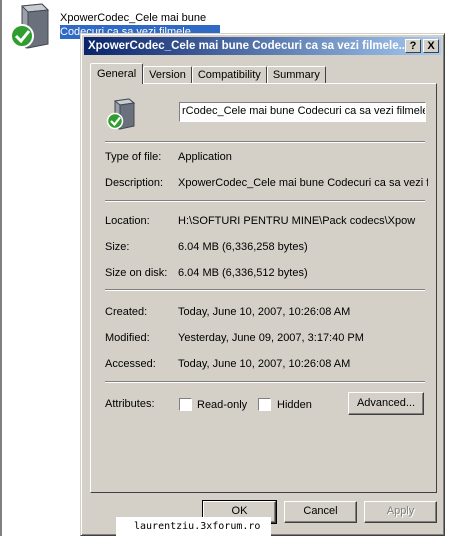 The height and width of the screenshot is (536, 453). Describe the element at coordinates (222, 405) in the screenshot. I see `readonly-label: Read-only` at that location.